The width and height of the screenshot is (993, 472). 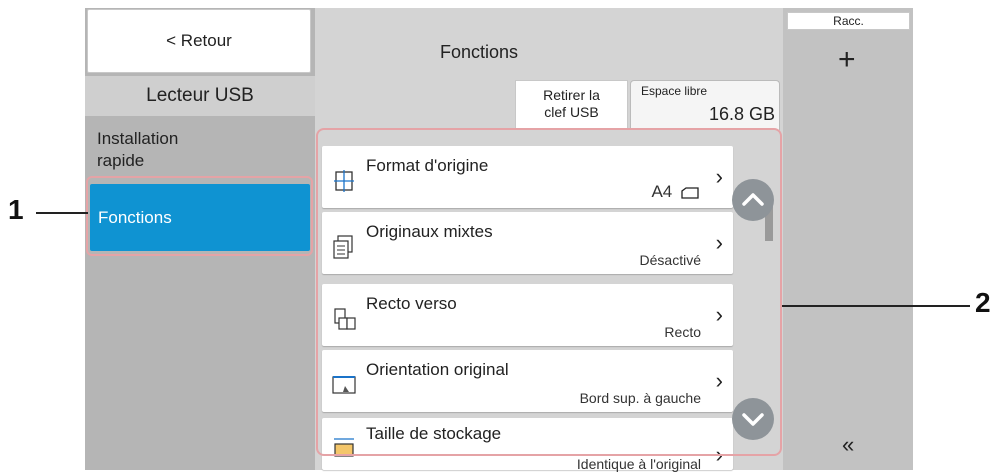 What do you see at coordinates (479, 52) in the screenshot?
I see `page-title: Fonctions` at bounding box center [479, 52].